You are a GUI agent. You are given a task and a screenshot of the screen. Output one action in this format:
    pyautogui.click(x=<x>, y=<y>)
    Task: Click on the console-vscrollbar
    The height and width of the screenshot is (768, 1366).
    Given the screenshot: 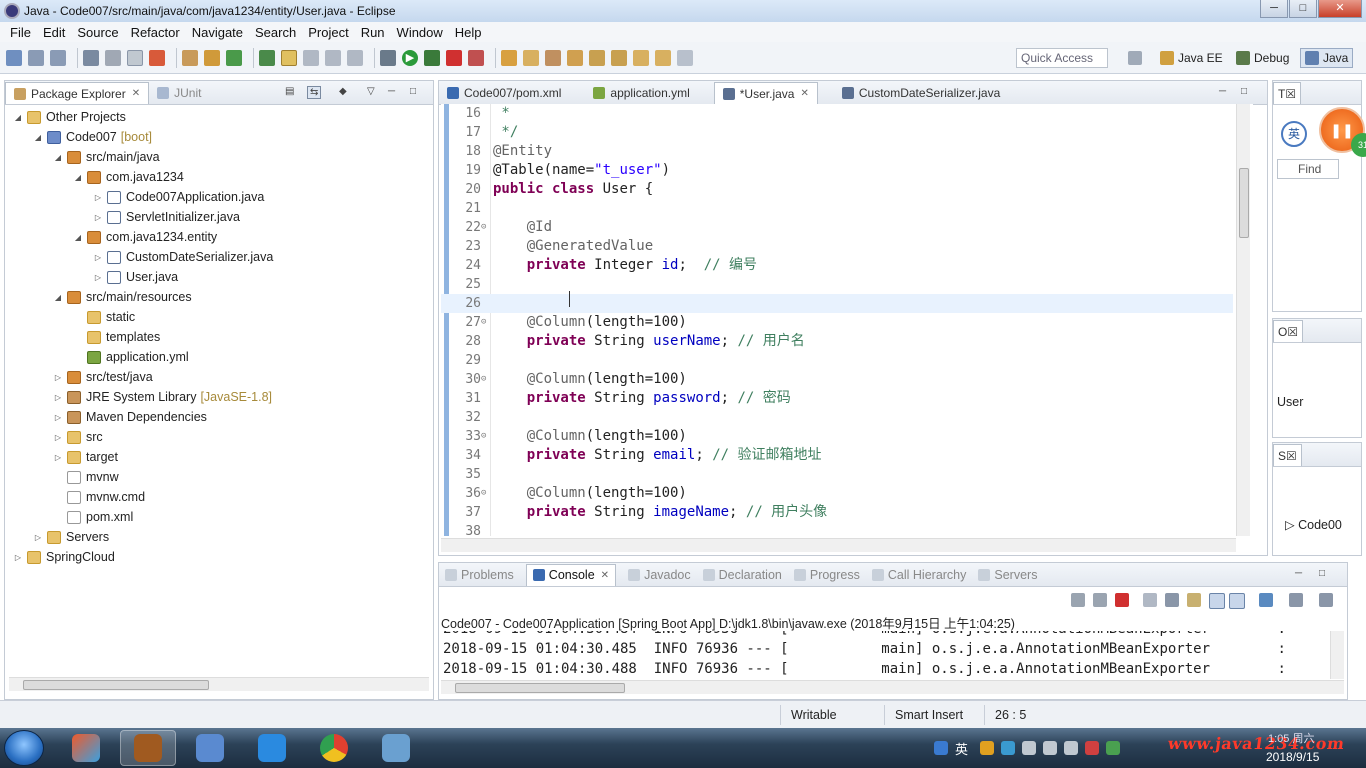 What is the action you would take?
    pyautogui.click(x=1337, y=655)
    